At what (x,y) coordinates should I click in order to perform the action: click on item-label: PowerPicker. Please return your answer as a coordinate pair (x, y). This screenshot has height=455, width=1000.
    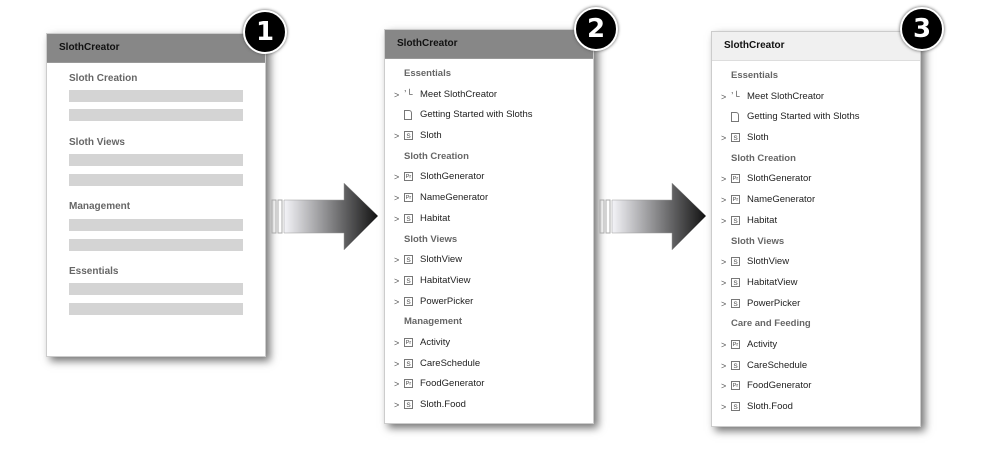
    Looking at the image, I should click on (774, 303).